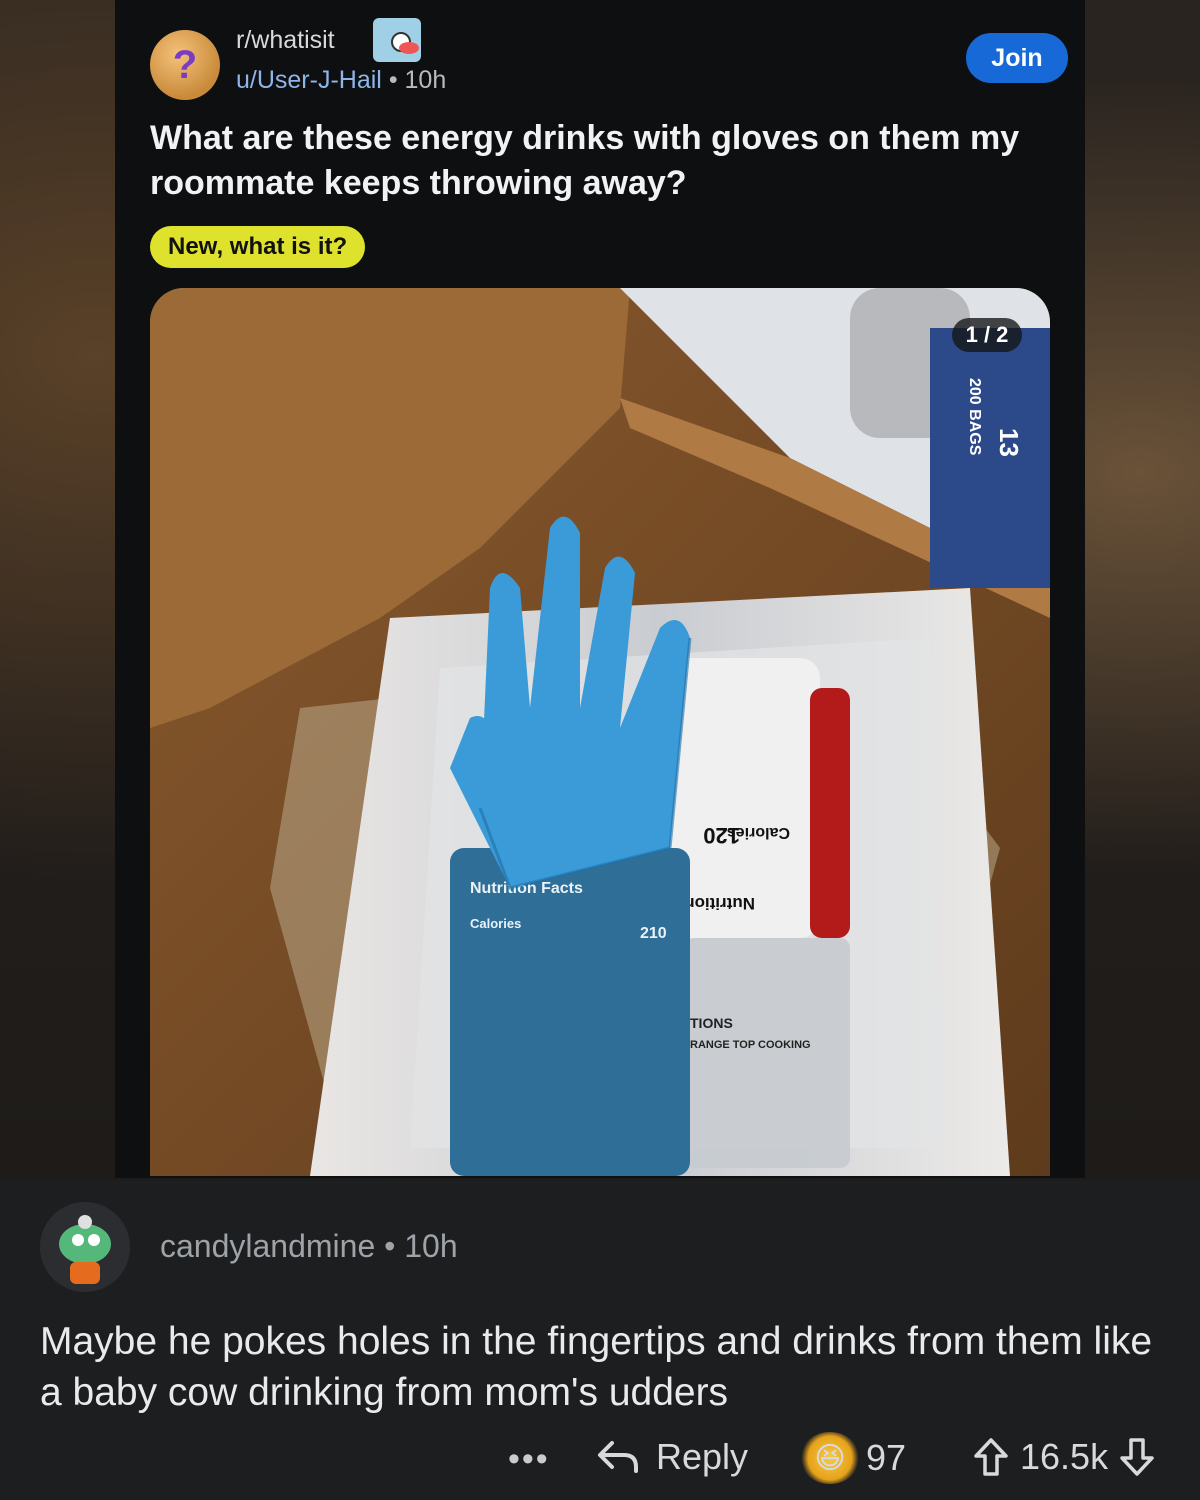 Image resolution: width=1200 pixels, height=1500 pixels. I want to click on post-meta: u/User-J-Hail • 10h, so click(341, 80).